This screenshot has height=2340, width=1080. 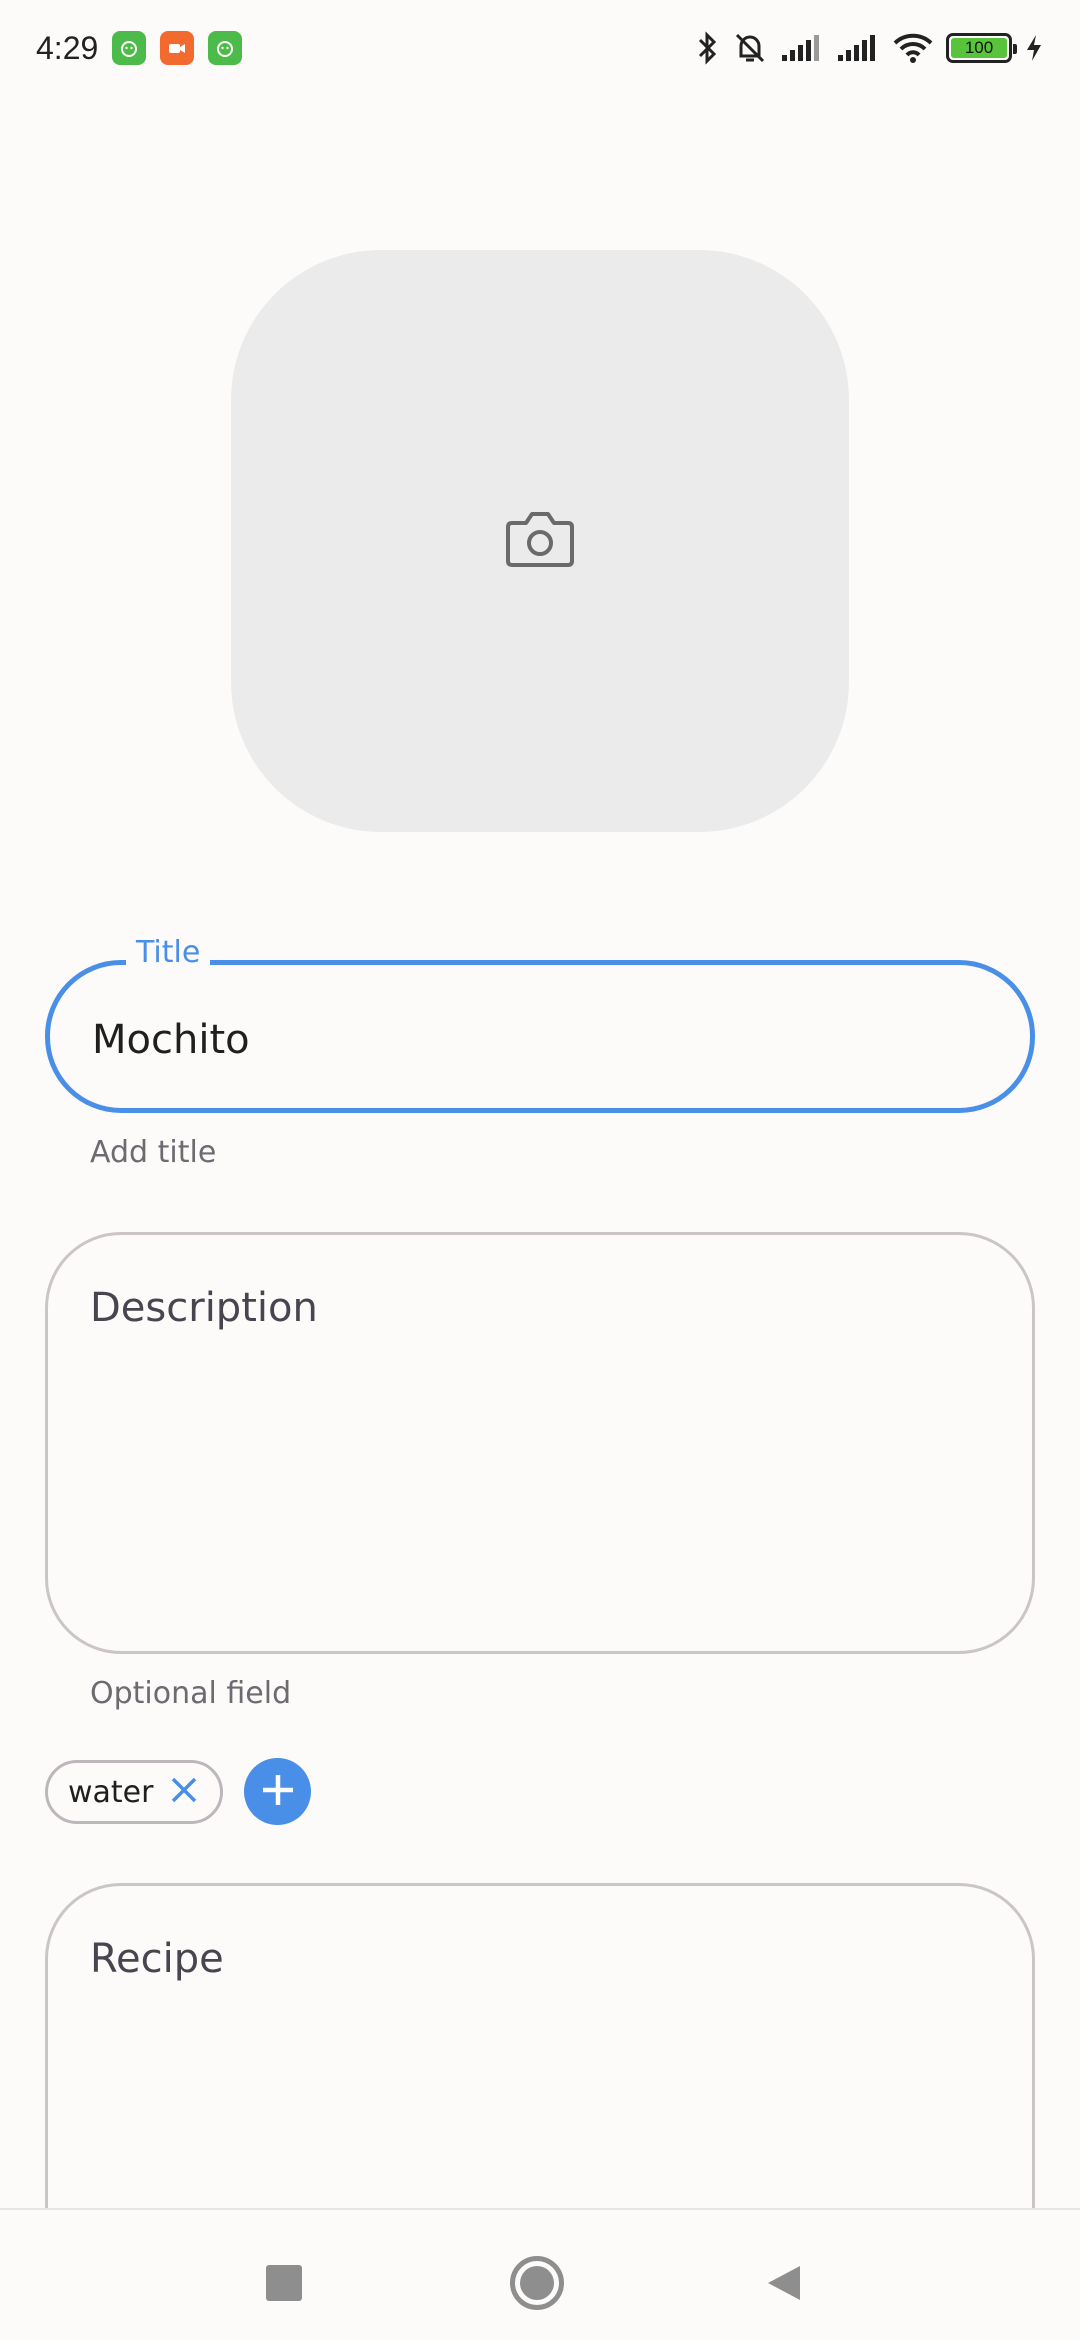 I want to click on description-helper-text: Optional field, so click(x=191, y=1693).